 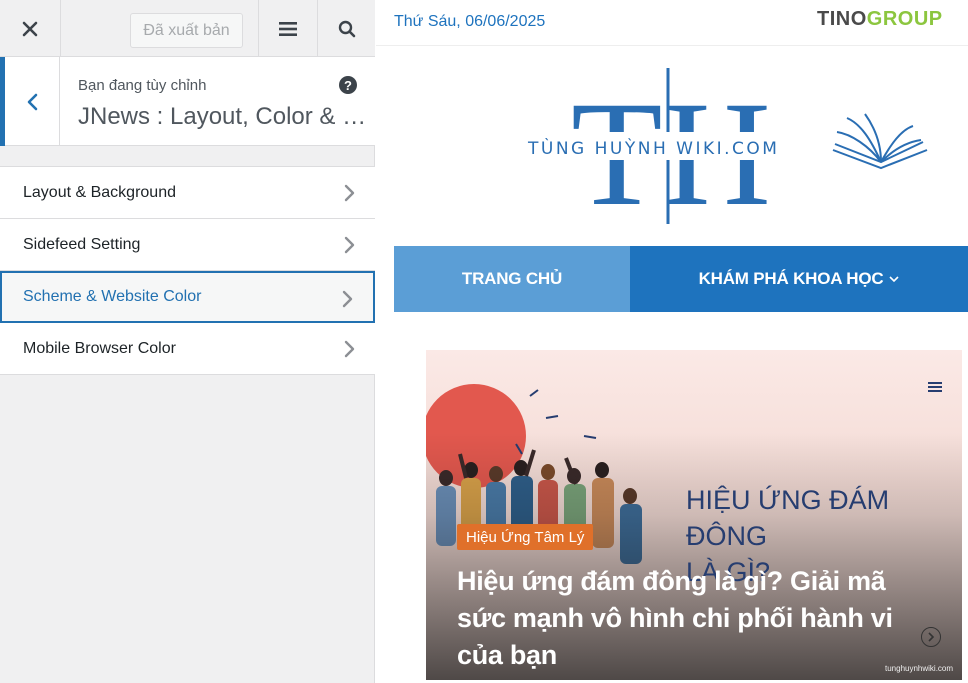 What do you see at coordinates (919, 668) in the screenshot?
I see `image-watermark: tunghuynhwiki.com` at bounding box center [919, 668].